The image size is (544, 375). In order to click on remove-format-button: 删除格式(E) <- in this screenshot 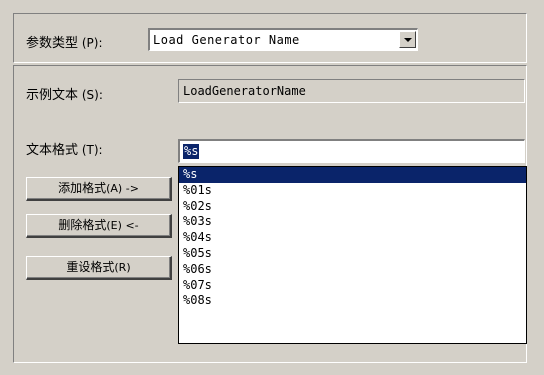, I will do `click(99, 226)`.